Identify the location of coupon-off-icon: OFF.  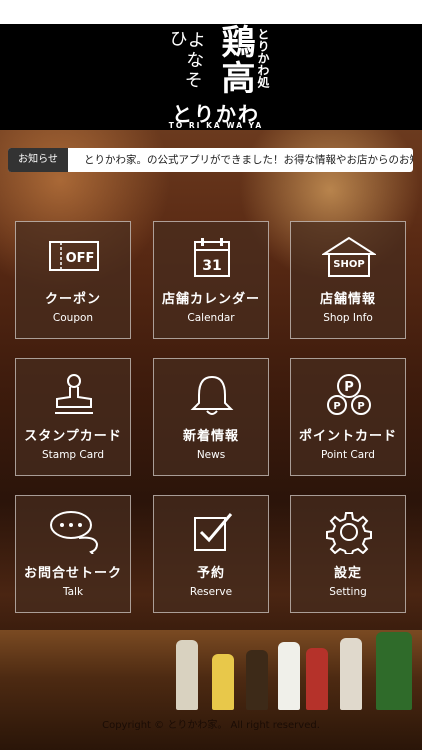
(74, 256).